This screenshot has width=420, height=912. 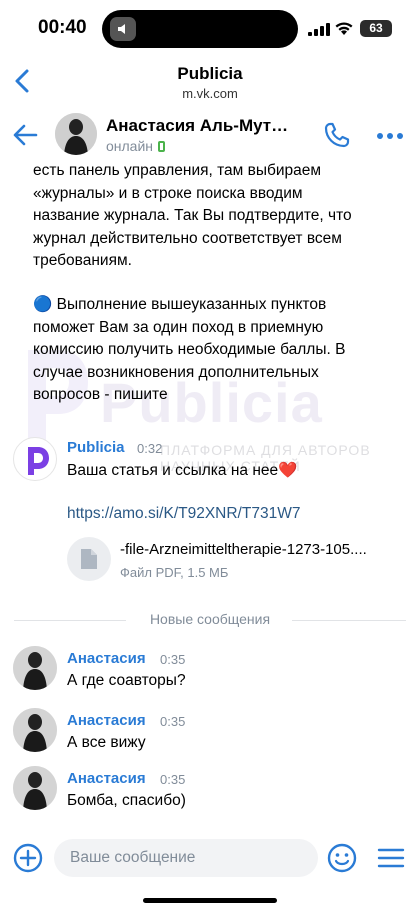 What do you see at coordinates (182, 470) in the screenshot?
I see `message-text: Ваша статья и ссылка на нее❤️` at bounding box center [182, 470].